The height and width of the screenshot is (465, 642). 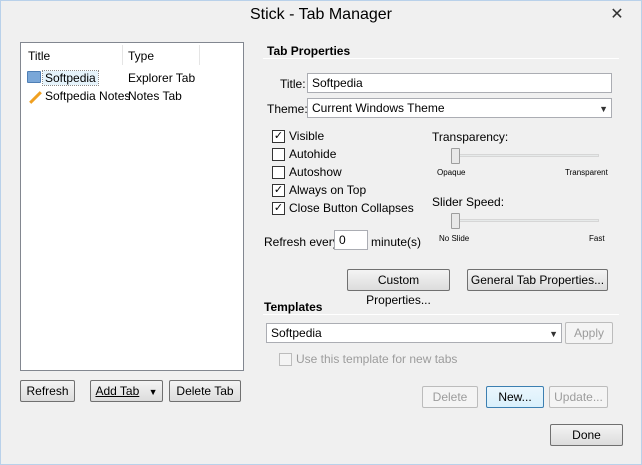 What do you see at coordinates (396, 242) in the screenshot?
I see `refresh-unit-label: minute(s)` at bounding box center [396, 242].